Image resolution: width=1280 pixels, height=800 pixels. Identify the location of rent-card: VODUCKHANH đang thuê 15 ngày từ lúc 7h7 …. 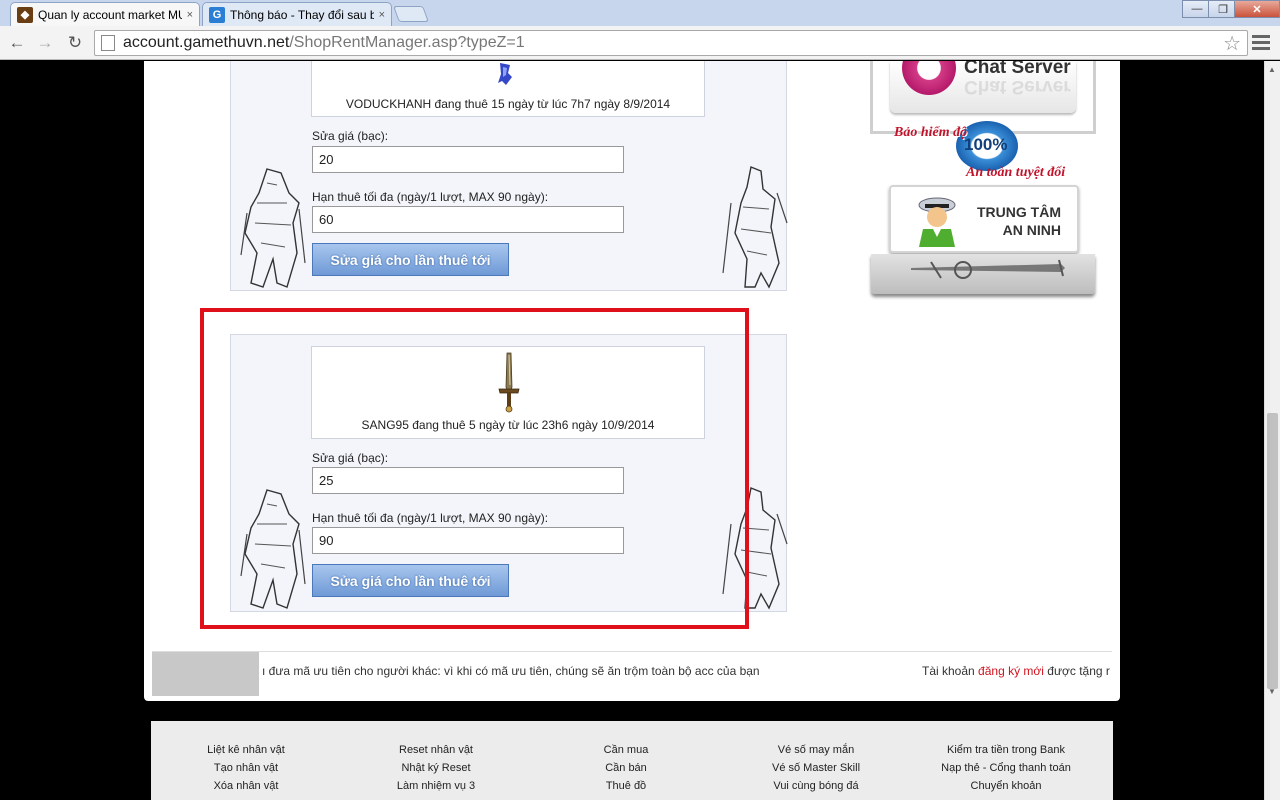
(509, 176).